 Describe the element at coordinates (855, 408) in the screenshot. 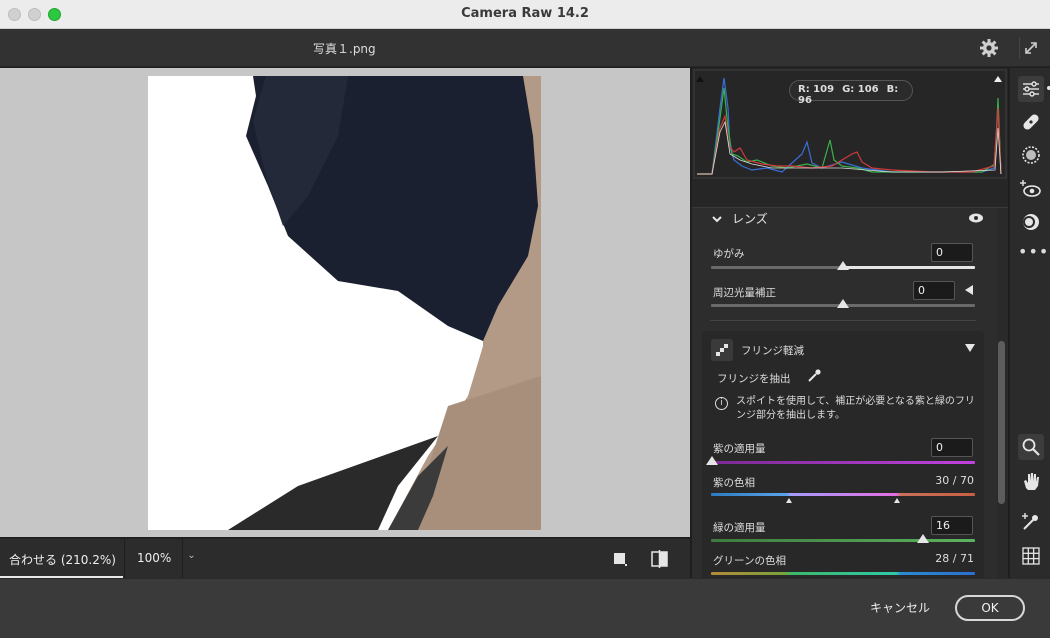

I see `defringe-info-text: スポイトを使用して、補正が必要となる紫と緑のフリンジ部分を抽出します。` at that location.